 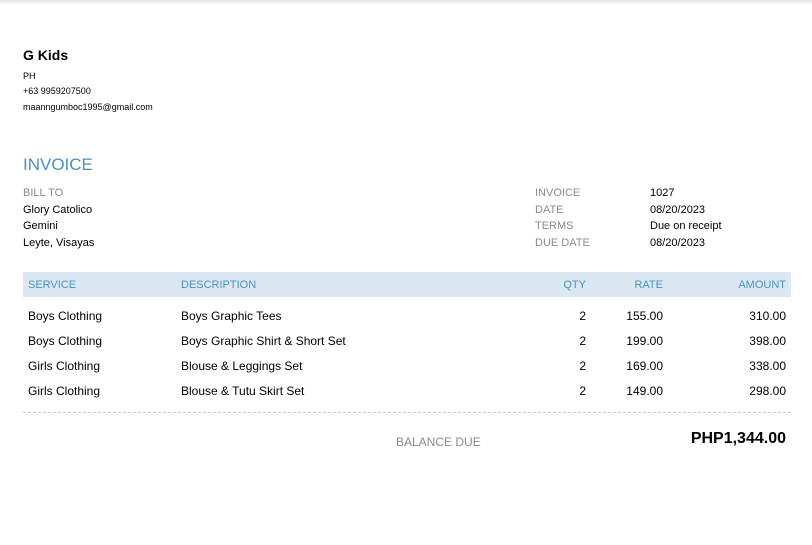 What do you see at coordinates (648, 285) in the screenshot?
I see `header-rate: RATE` at bounding box center [648, 285].